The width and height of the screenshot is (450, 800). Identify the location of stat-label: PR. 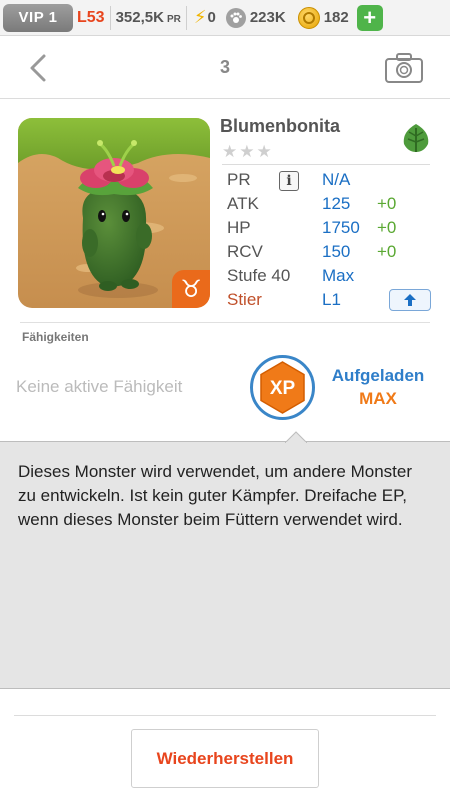
(239, 179).